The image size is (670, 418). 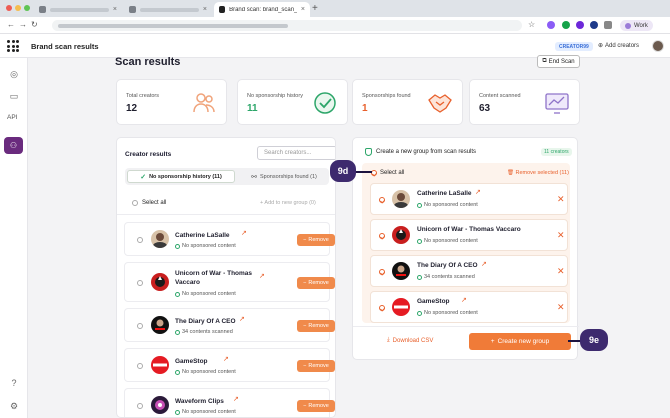 What do you see at coordinates (510, 173) in the screenshot?
I see `trash-icon: 🗑` at bounding box center [510, 173].